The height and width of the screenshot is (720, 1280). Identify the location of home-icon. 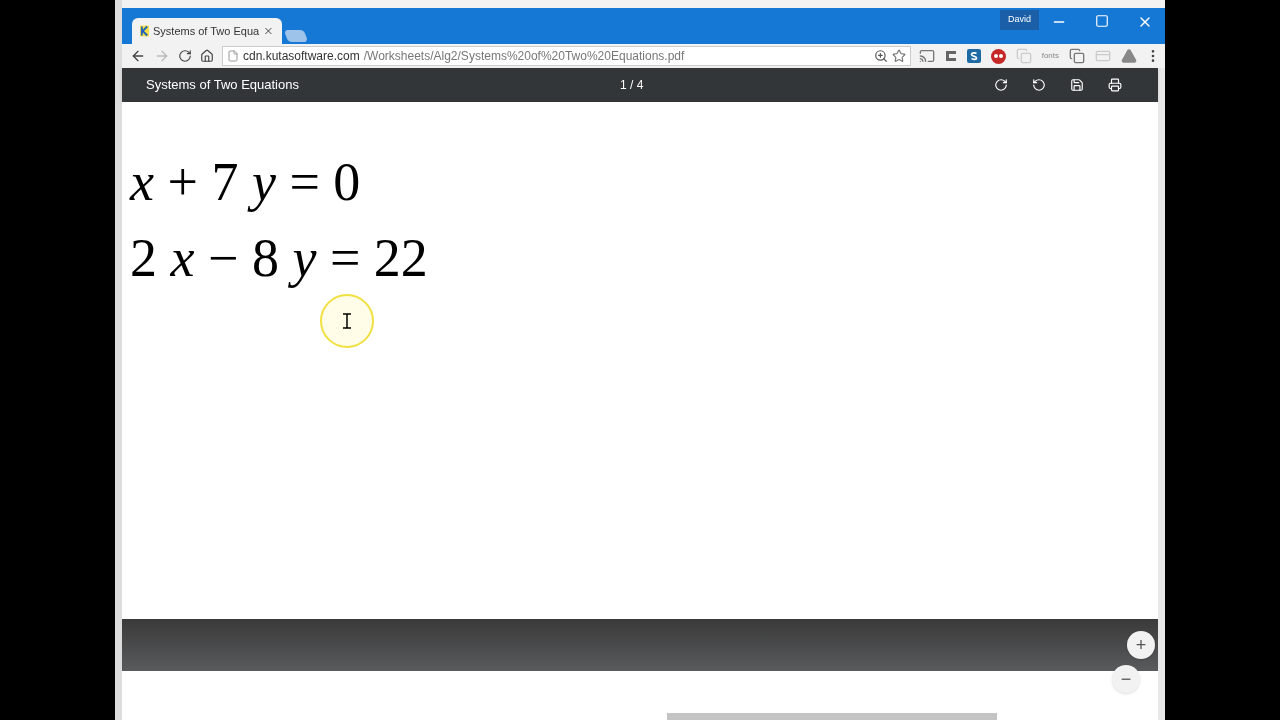
(207, 56).